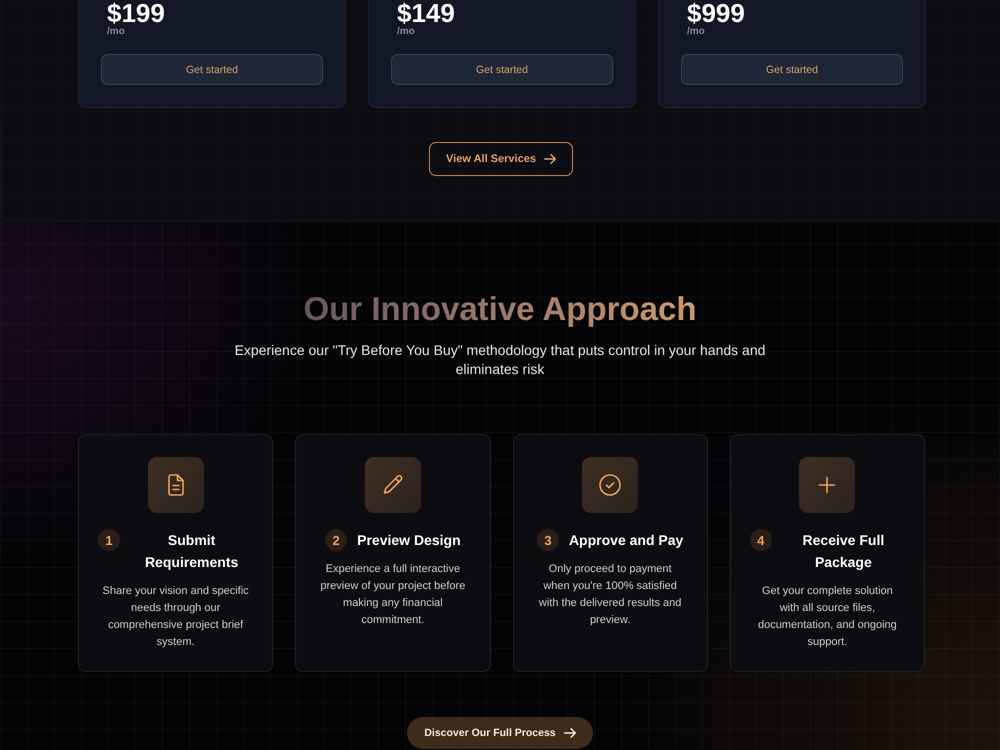 The height and width of the screenshot is (750, 1000). What do you see at coordinates (501, 159) in the screenshot?
I see `view-all-services-button: View All Services` at bounding box center [501, 159].